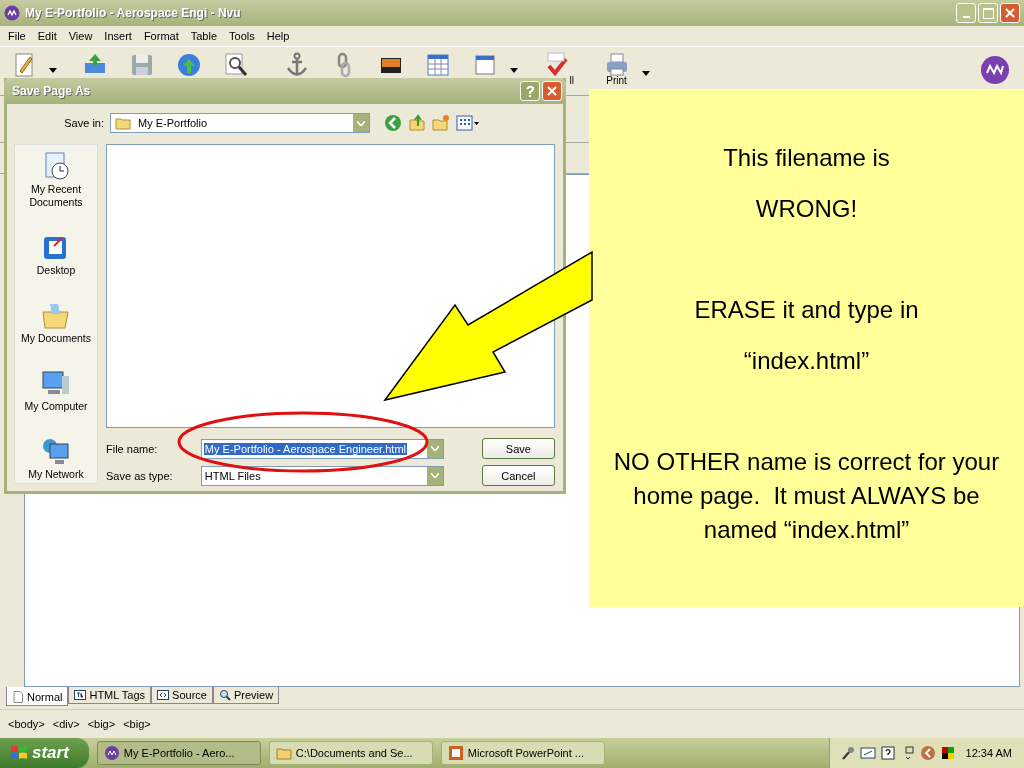 This screenshot has height=768, width=1024. What do you see at coordinates (806, 361) in the screenshot?
I see `note-text: “index.html”` at bounding box center [806, 361].